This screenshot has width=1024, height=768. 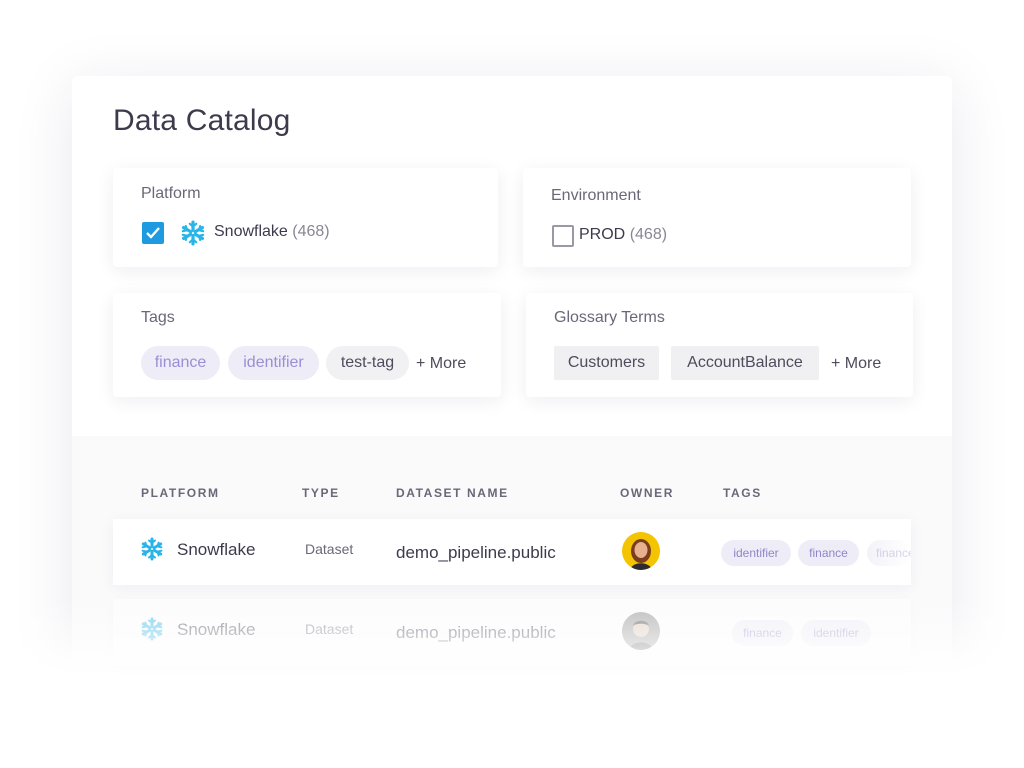 What do you see at coordinates (321, 493) in the screenshot?
I see `header-type: TYPE` at bounding box center [321, 493].